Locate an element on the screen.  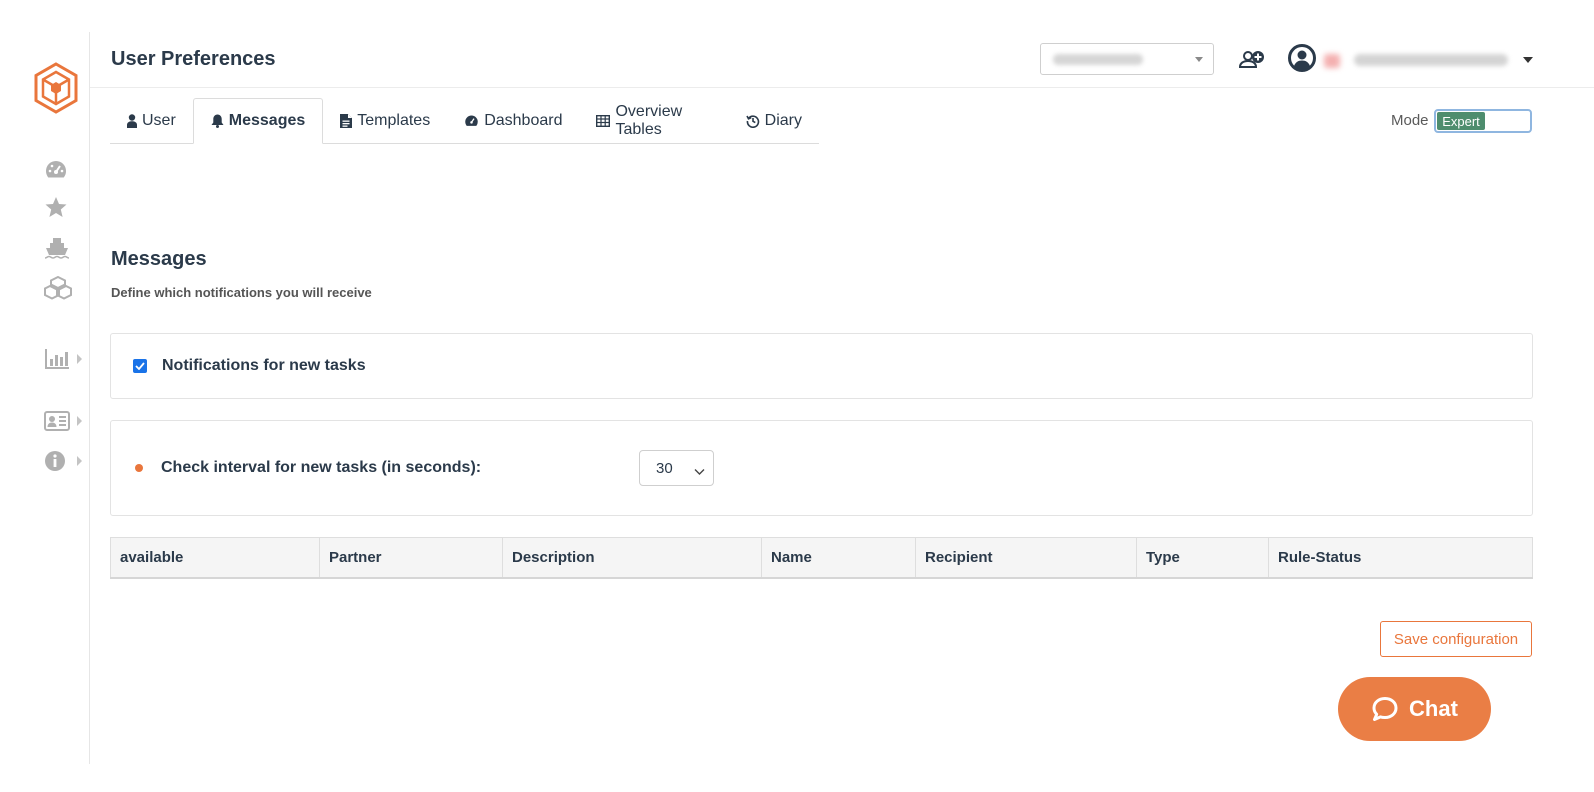
ship-icon is located at coordinates (57, 248).